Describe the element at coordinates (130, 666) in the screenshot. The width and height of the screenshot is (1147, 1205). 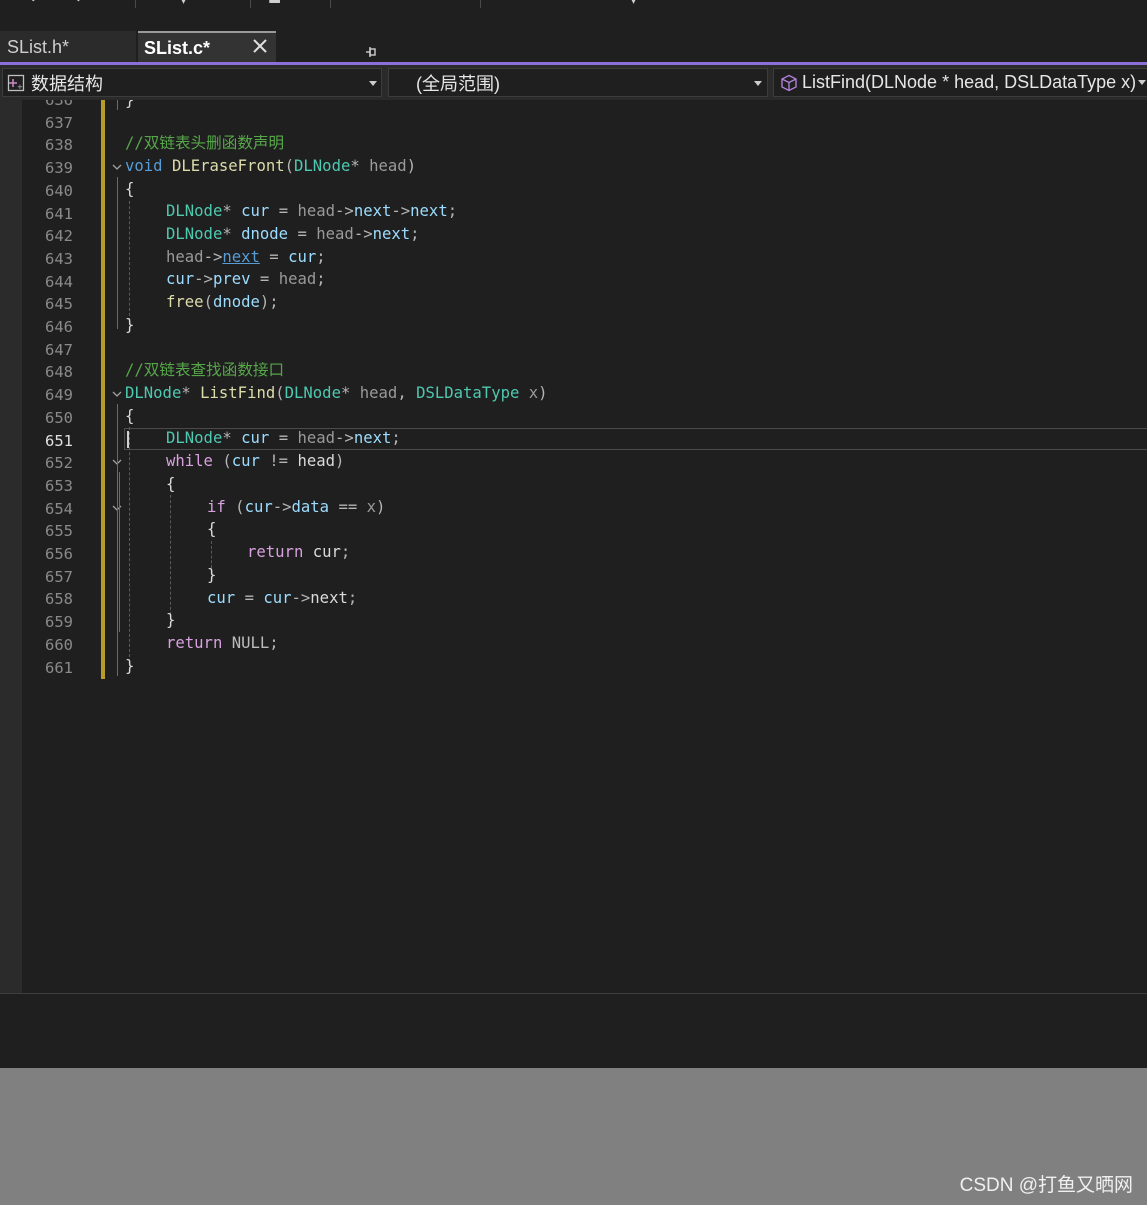
I see `code-line-661: }` at that location.